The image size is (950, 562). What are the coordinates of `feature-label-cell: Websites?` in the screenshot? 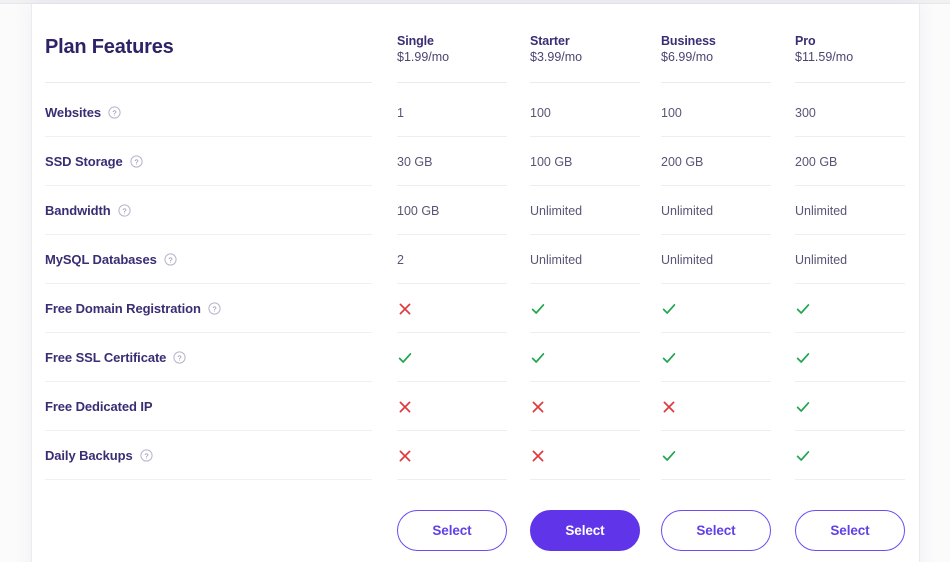 It's located at (208, 112).